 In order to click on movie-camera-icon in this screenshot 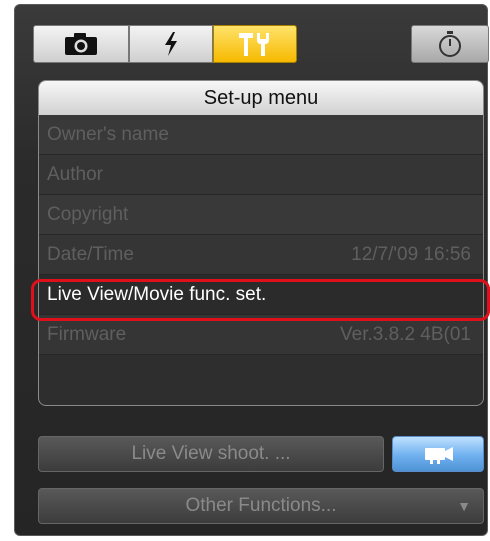, I will do `click(439, 455)`.